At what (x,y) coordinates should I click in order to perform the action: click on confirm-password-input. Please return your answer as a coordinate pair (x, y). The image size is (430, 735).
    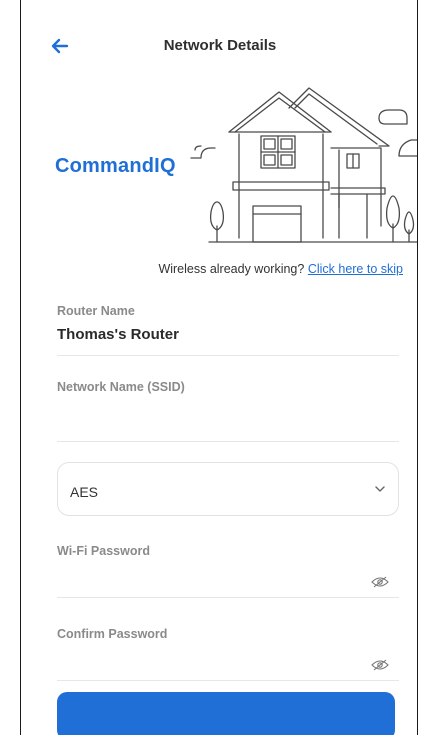
    Looking at the image, I should click on (228, 661).